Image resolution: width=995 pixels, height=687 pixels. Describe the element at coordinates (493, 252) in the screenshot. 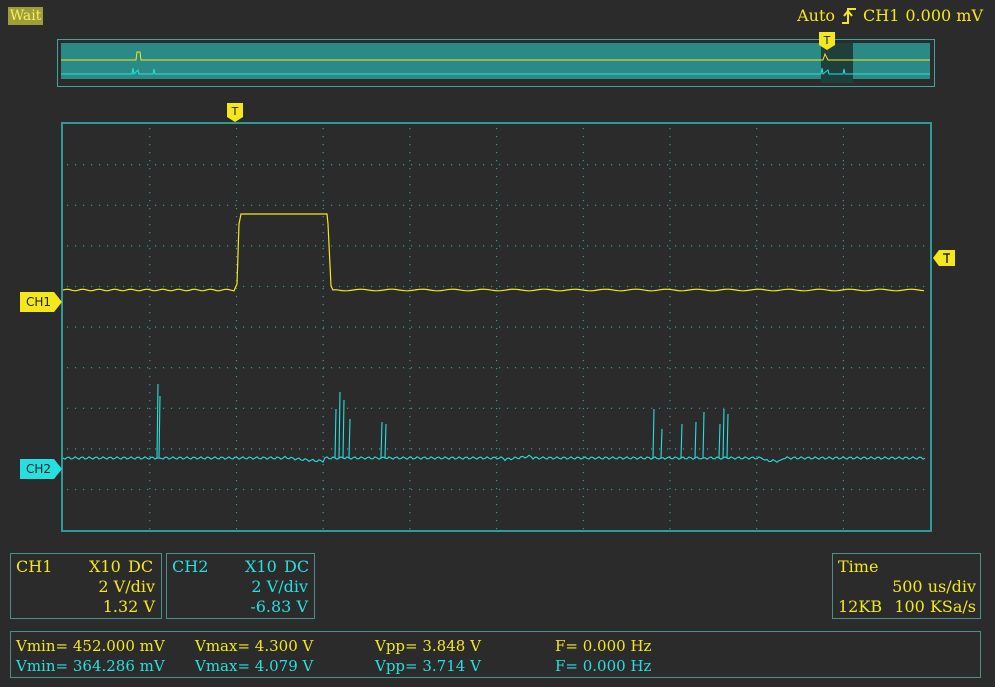

I see `ch1-waveform` at that location.